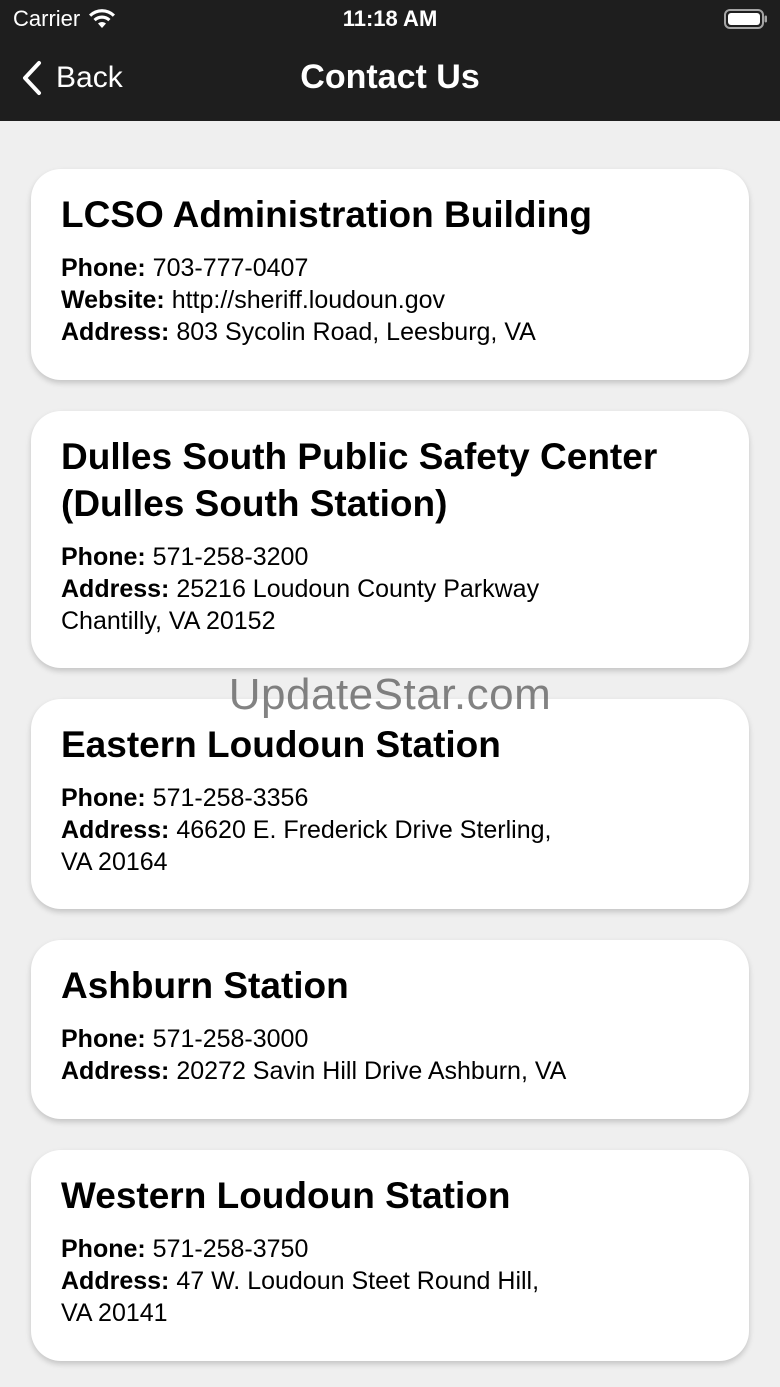 This screenshot has height=1387, width=780. I want to click on address-line: Address: 803 Sycolin Road, Leesburg, VA, so click(390, 332).